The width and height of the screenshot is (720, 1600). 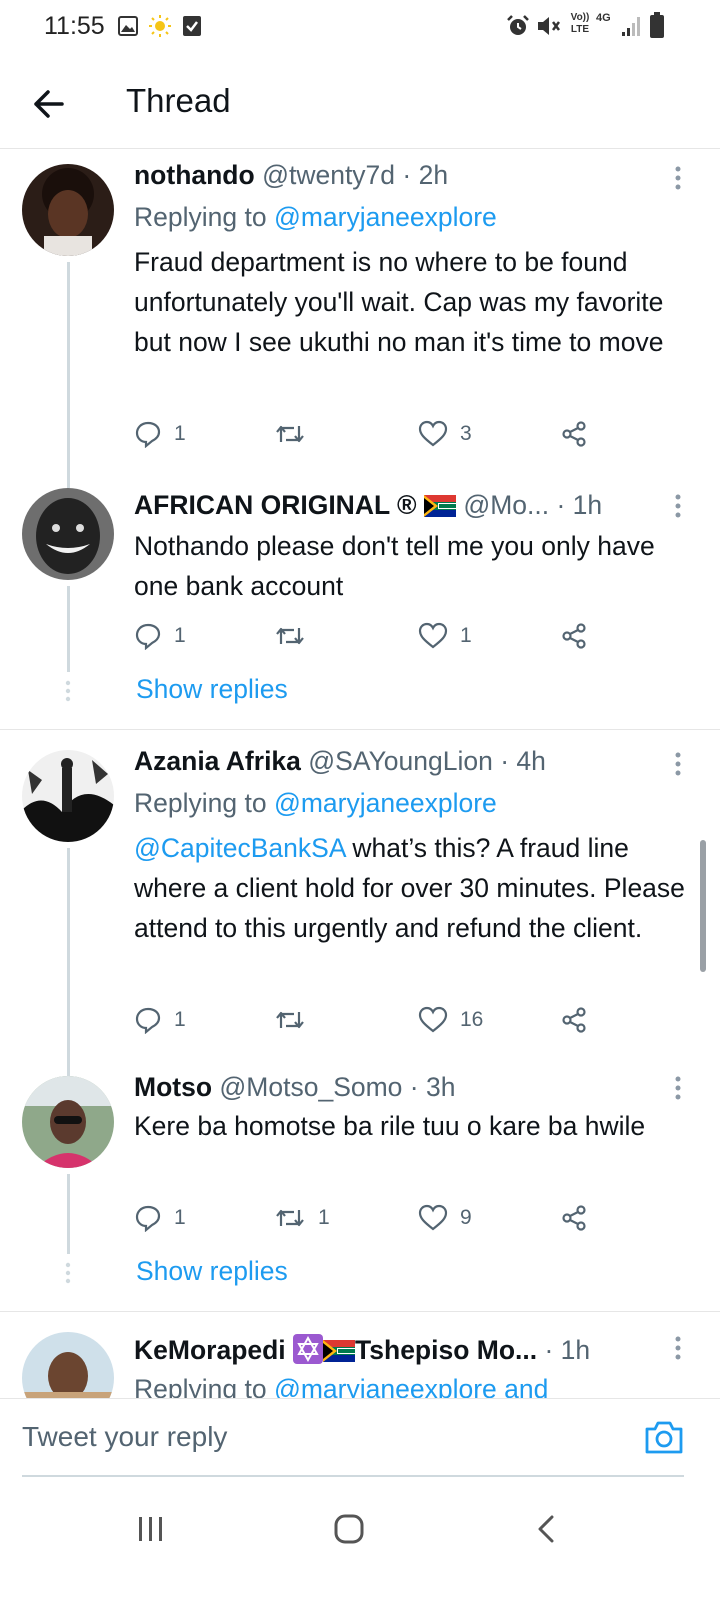 What do you see at coordinates (217, 761) in the screenshot?
I see `display-name: Azania Afrika` at bounding box center [217, 761].